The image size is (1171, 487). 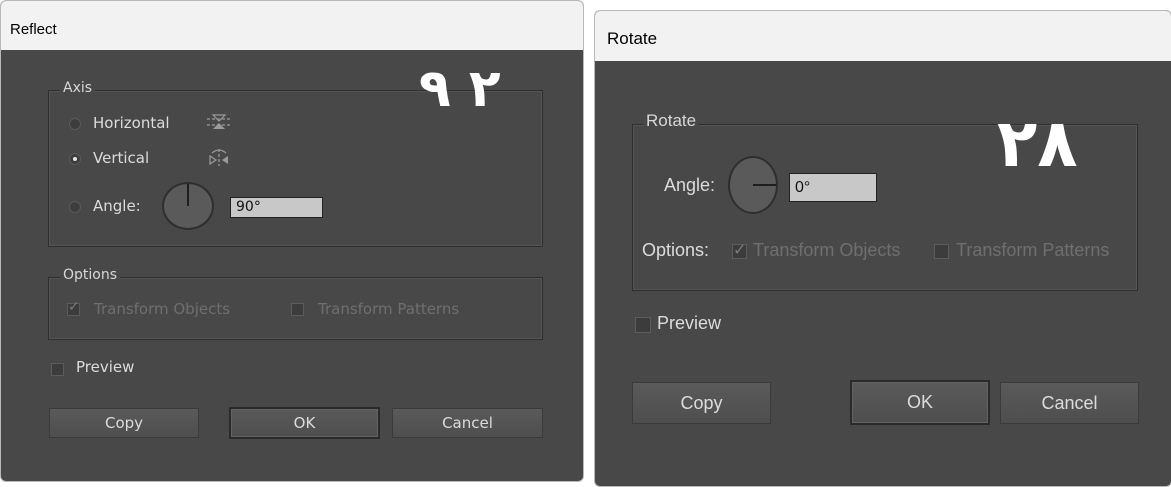 What do you see at coordinates (690, 185) in the screenshot?
I see `rotate-angle-label: Angle:` at bounding box center [690, 185].